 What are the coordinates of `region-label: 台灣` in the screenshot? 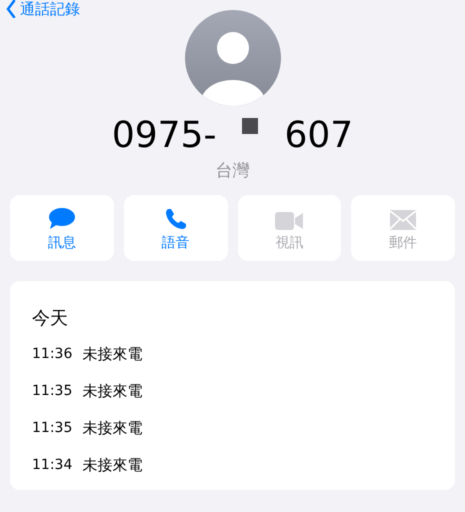 It's located at (233, 171).